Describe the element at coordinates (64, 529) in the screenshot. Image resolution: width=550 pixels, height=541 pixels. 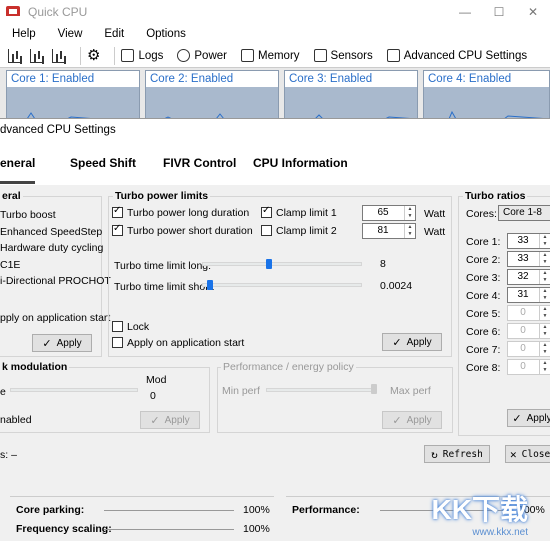
I see `frequency-scaling-label: Frequency scaling:` at that location.